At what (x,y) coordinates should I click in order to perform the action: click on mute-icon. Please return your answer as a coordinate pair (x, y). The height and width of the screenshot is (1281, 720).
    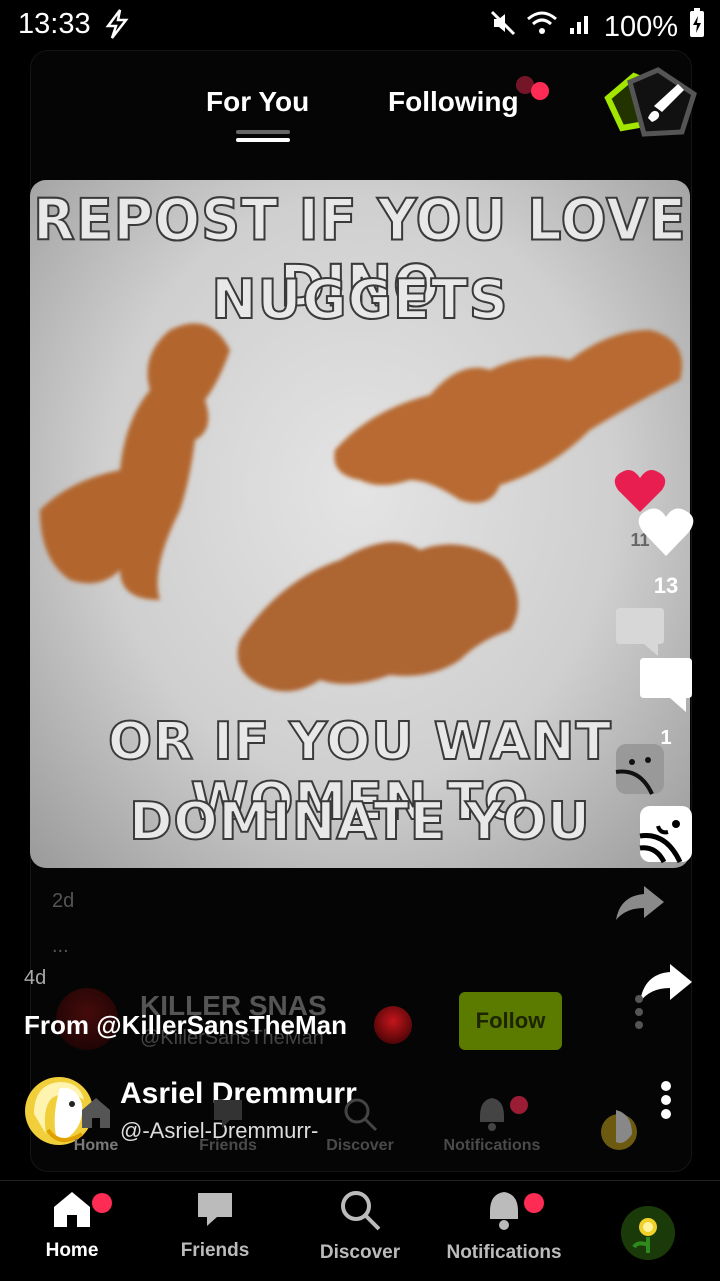
    Looking at the image, I should click on (503, 27).